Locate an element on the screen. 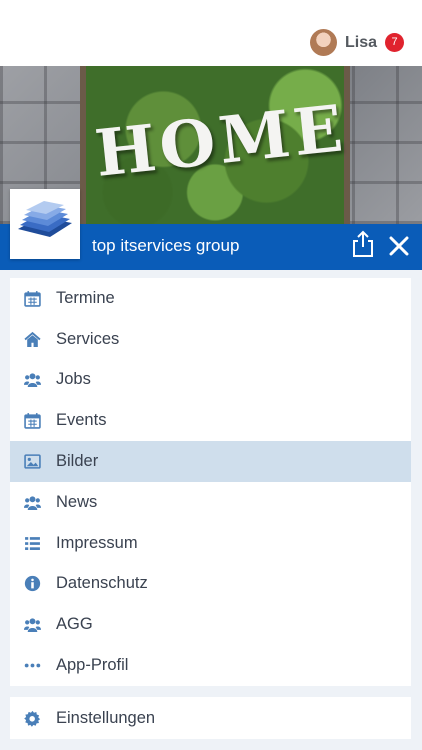  menu-item-impressum: Impressum is located at coordinates (210, 543).